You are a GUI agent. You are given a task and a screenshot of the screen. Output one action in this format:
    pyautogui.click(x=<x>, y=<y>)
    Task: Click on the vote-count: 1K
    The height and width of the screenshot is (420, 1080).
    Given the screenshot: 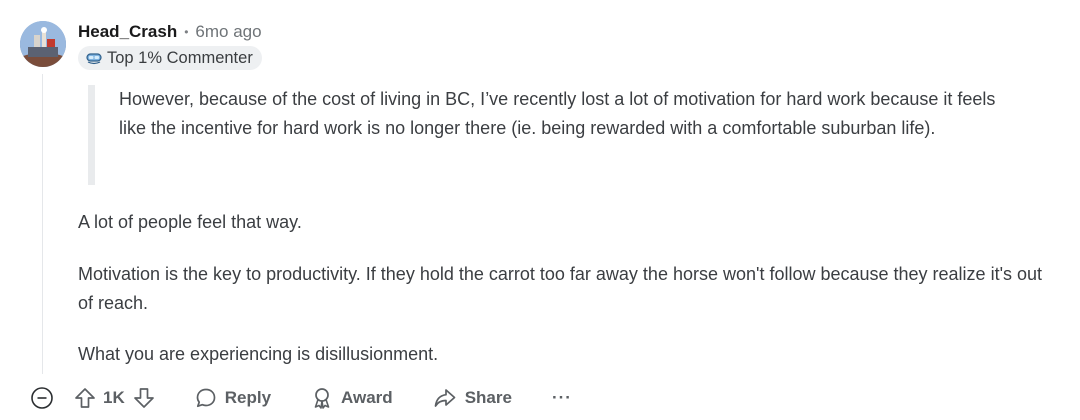 What is the action you would take?
    pyautogui.click(x=114, y=397)
    